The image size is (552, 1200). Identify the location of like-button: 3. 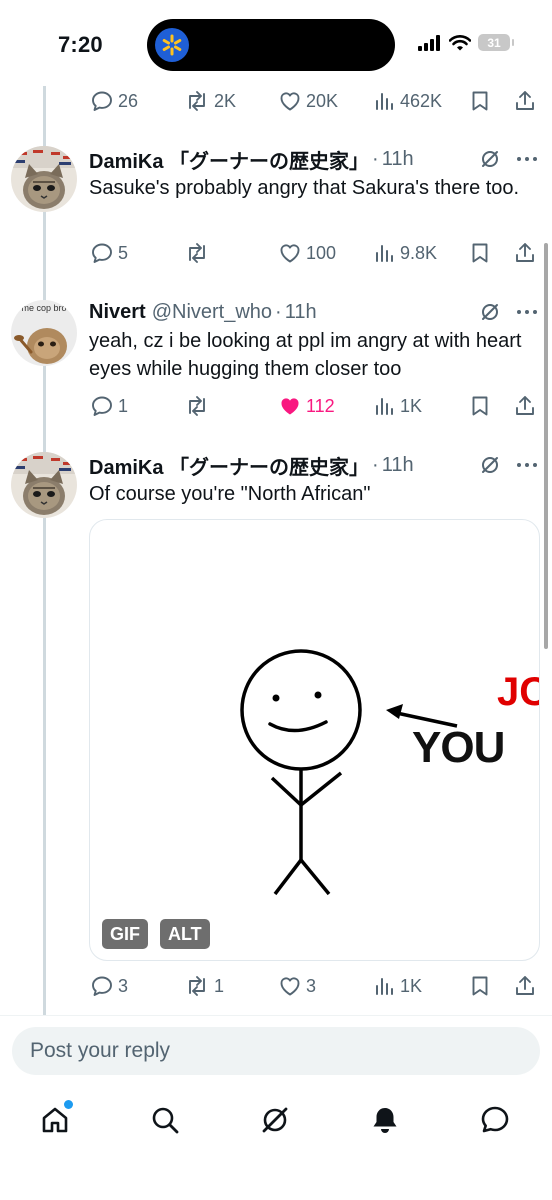
(297, 986).